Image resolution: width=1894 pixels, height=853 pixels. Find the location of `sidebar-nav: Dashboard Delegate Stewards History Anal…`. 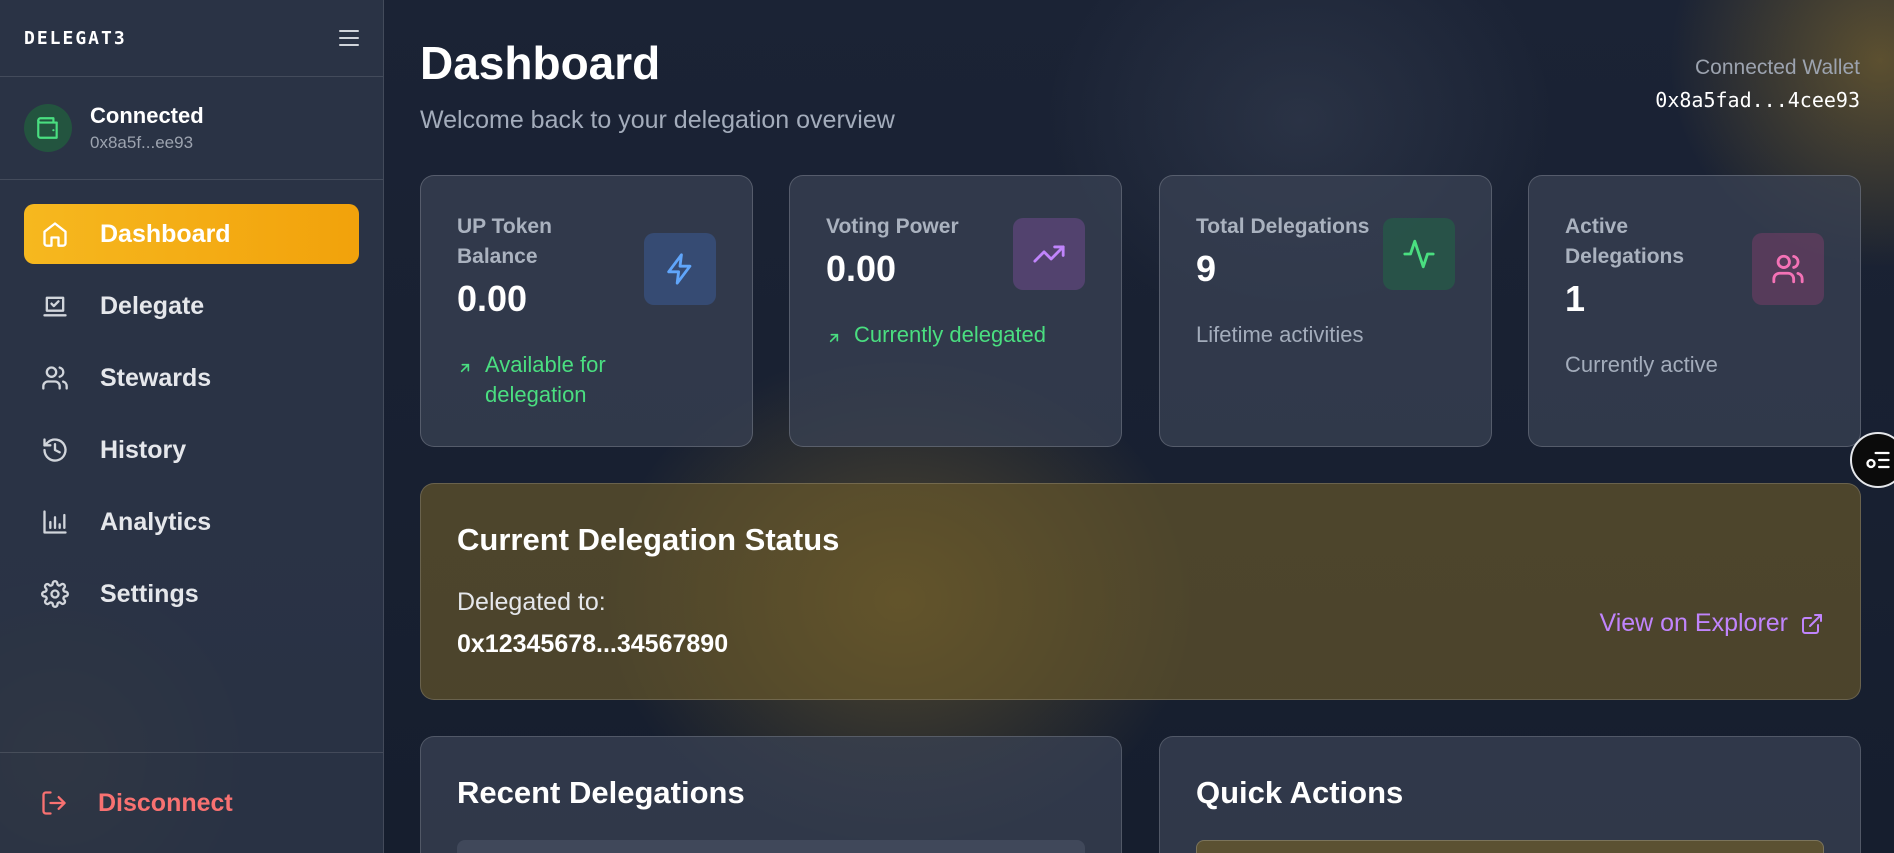

sidebar-nav: Dashboard Delegate Stewards History Anal… is located at coordinates (191, 402).